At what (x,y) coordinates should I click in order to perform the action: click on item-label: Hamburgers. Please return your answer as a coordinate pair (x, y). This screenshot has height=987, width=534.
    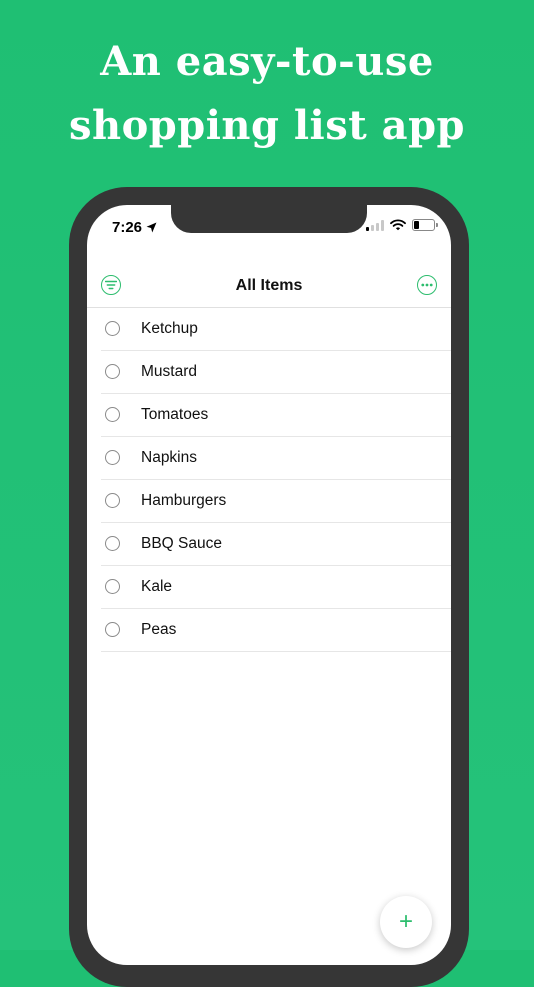
    Looking at the image, I should click on (184, 500).